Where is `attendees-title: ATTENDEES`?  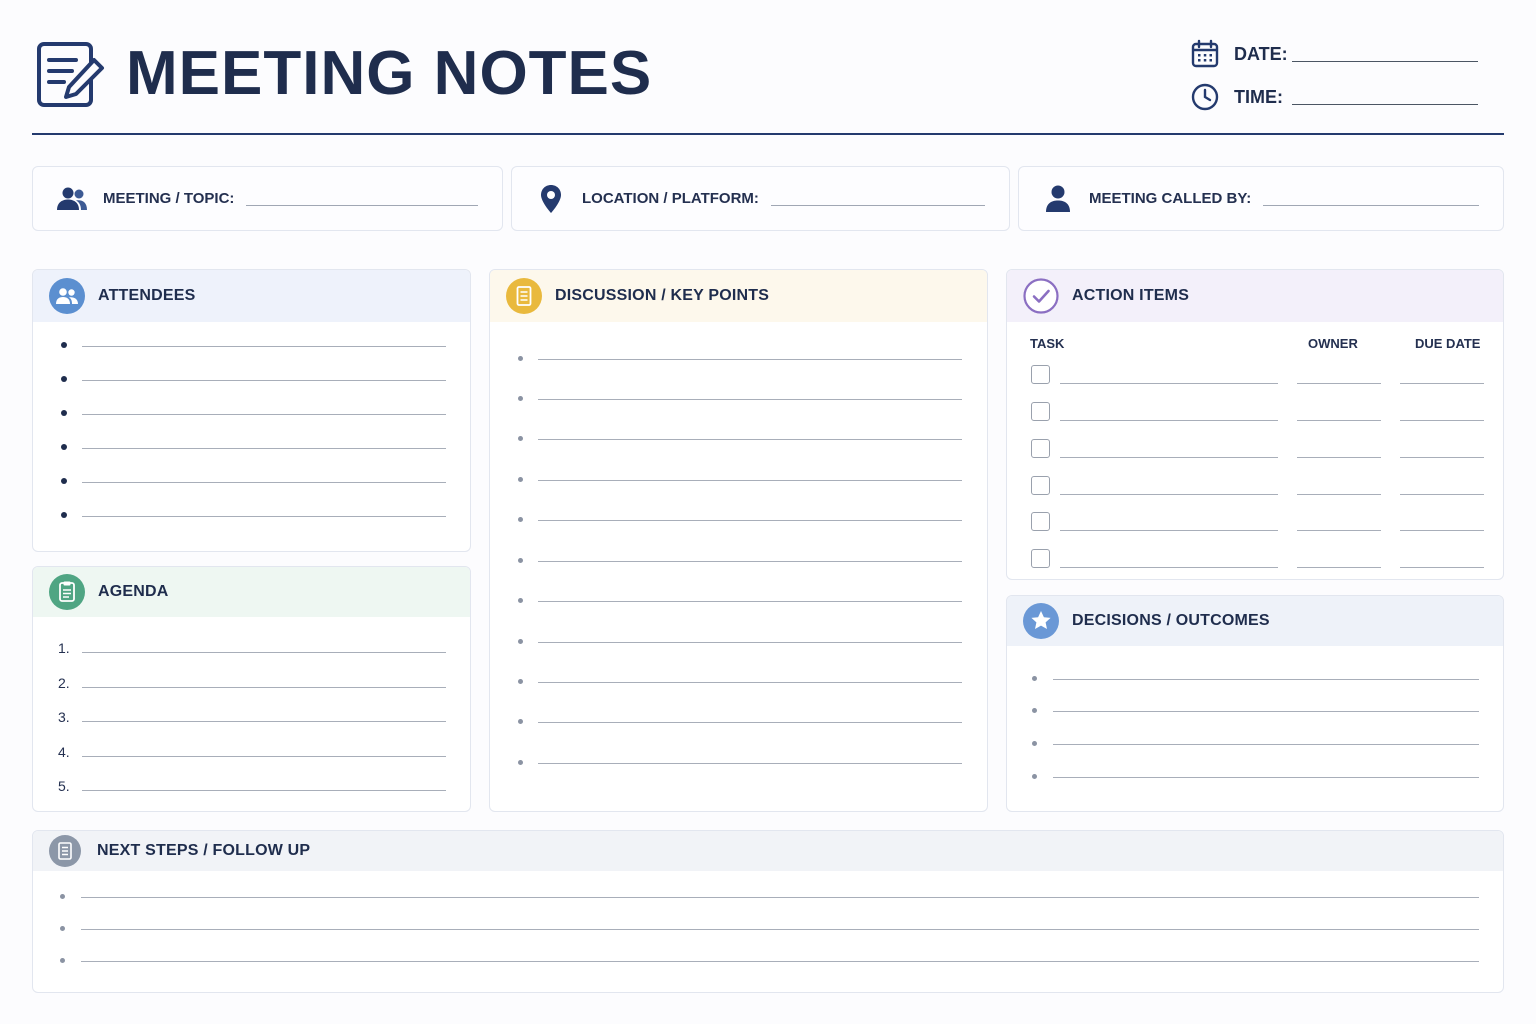 attendees-title: ATTENDEES is located at coordinates (147, 295).